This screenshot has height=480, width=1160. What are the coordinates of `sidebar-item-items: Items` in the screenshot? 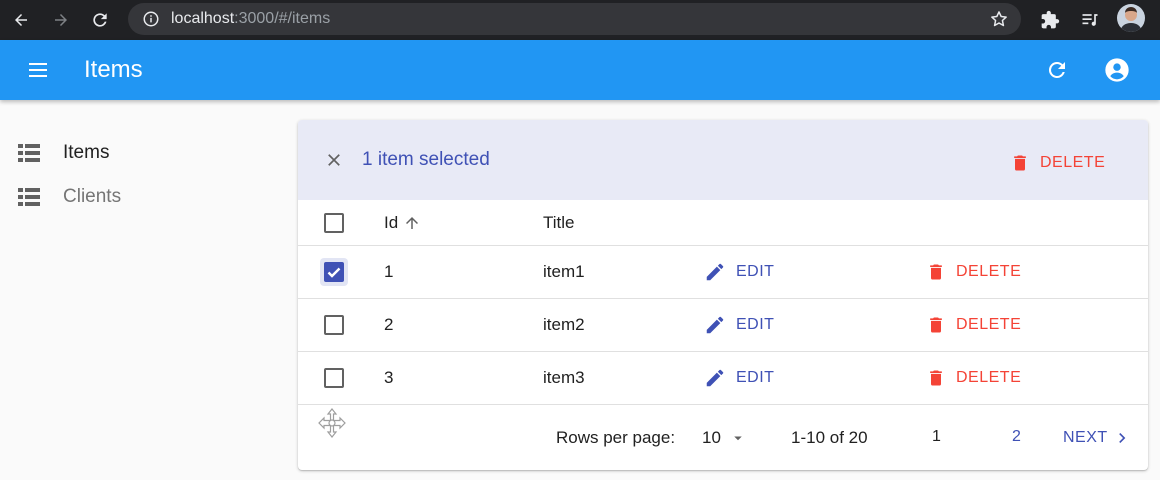 It's located at (140, 153).